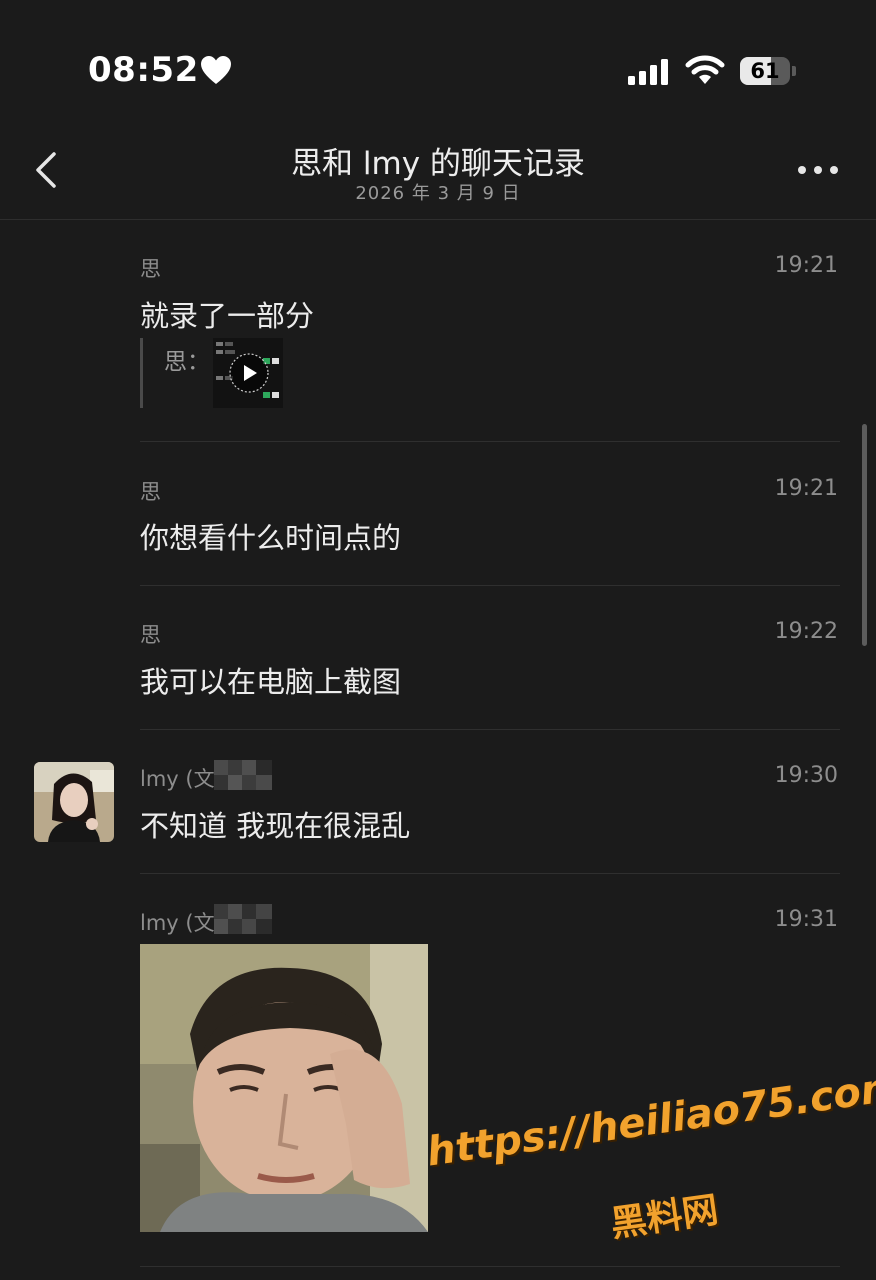 The width and height of the screenshot is (876, 1280). What do you see at coordinates (438, 164) in the screenshot?
I see `page-title: 思和 lmy 的聊天记录` at bounding box center [438, 164].